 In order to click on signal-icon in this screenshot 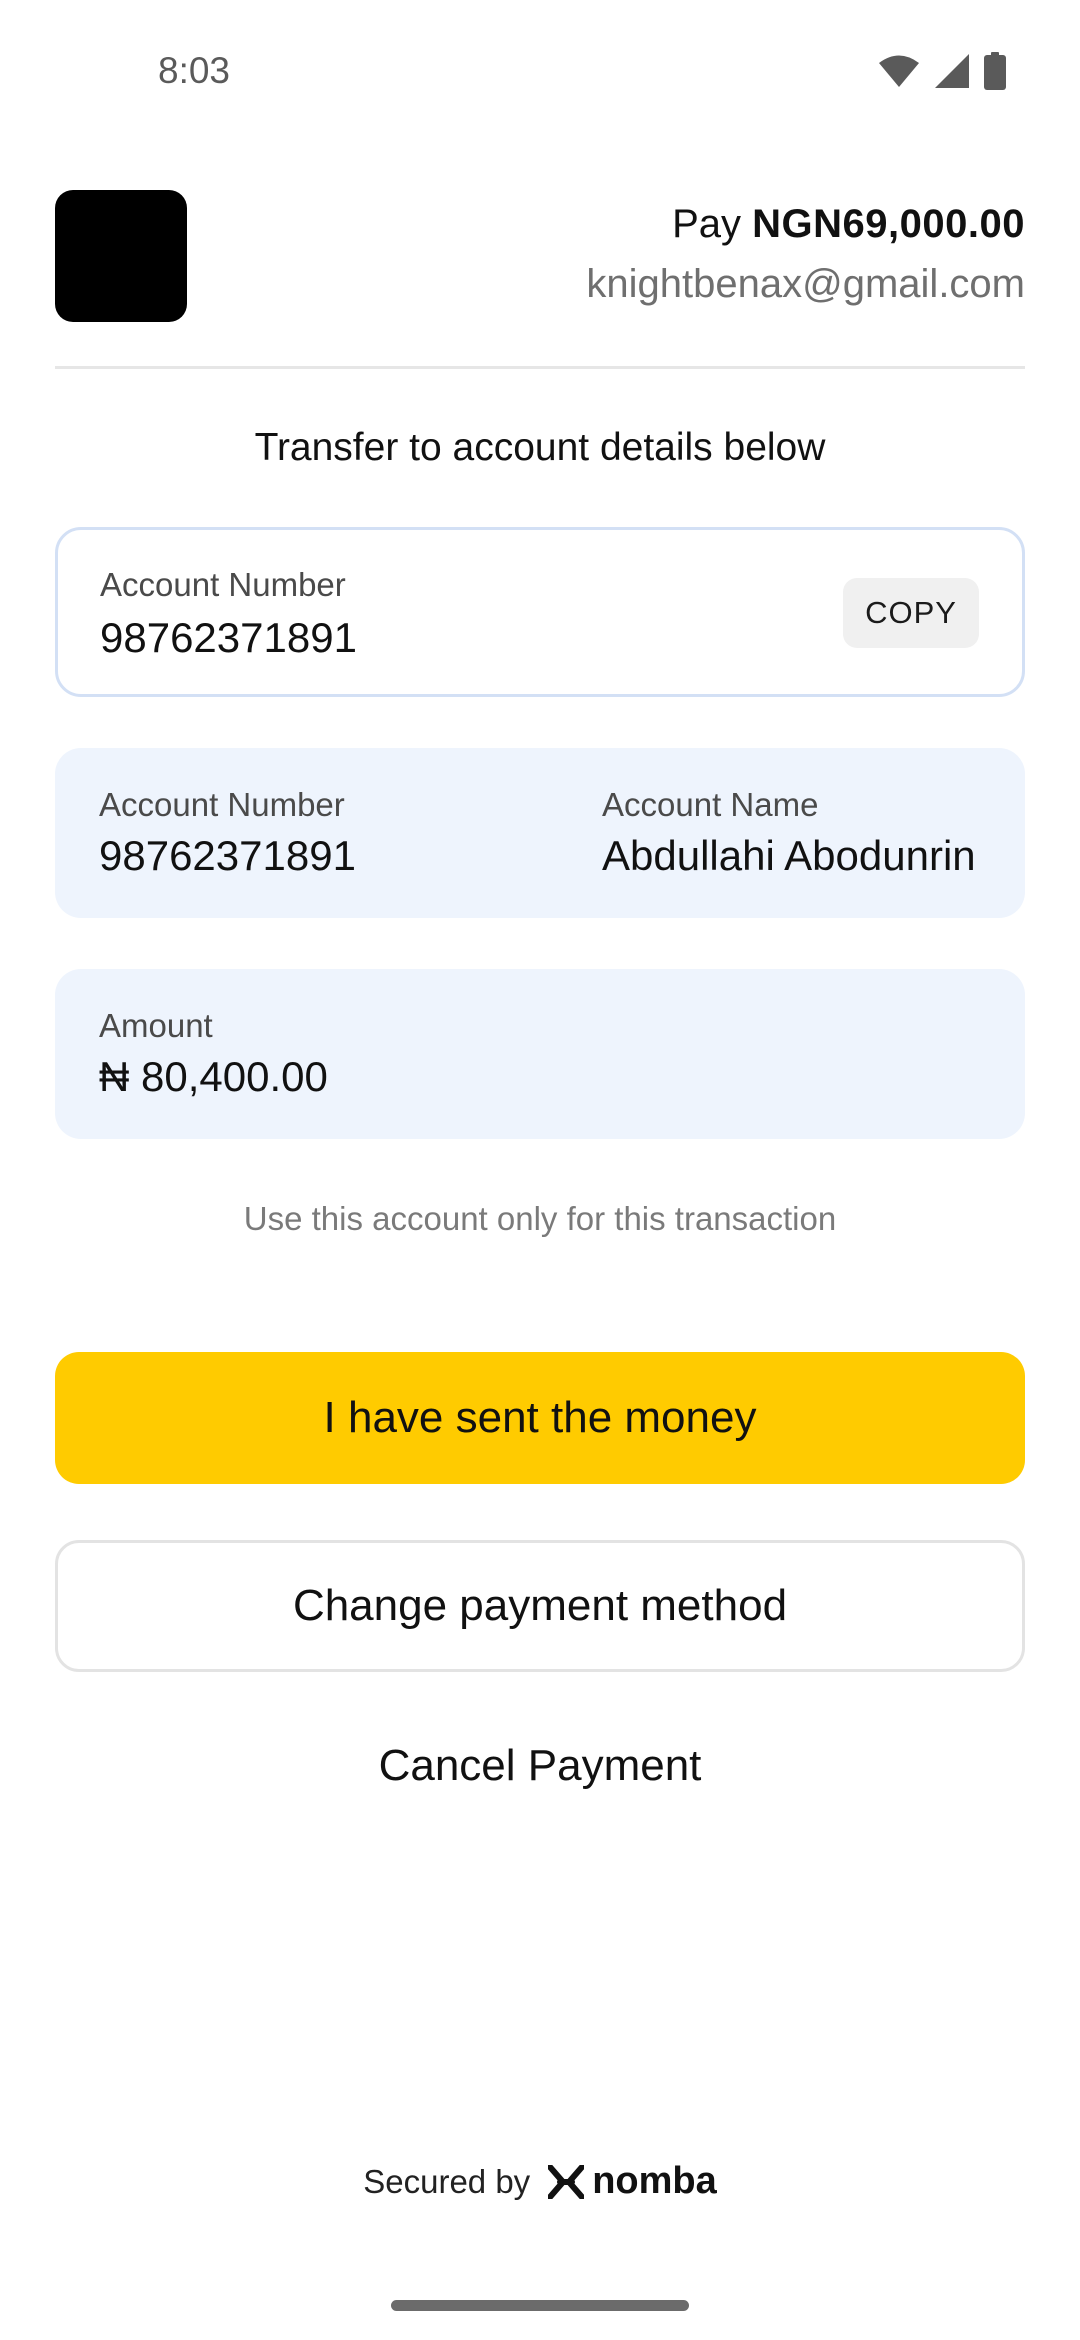, I will do `click(952, 71)`.